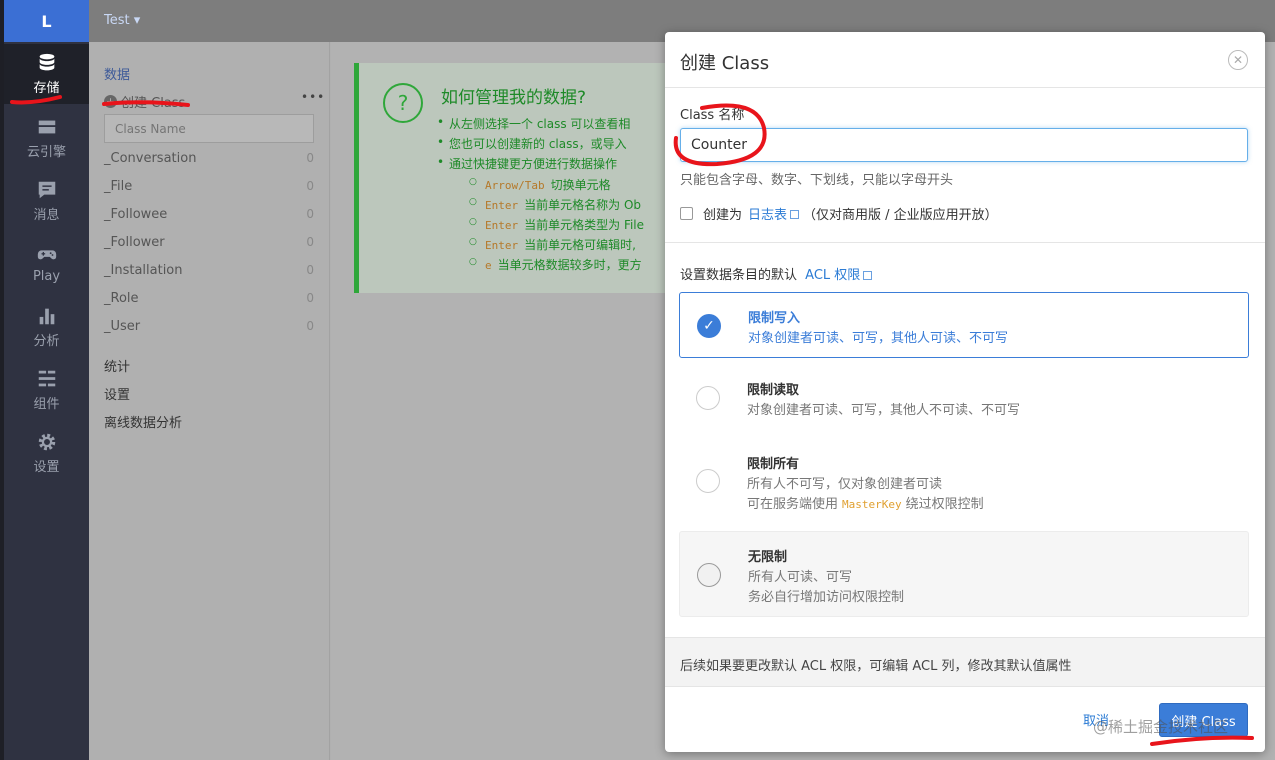 Image resolution: width=1275 pixels, height=760 pixels. I want to click on shortcut-item: Arrow/Tab 切换单元格, so click(540, 184).